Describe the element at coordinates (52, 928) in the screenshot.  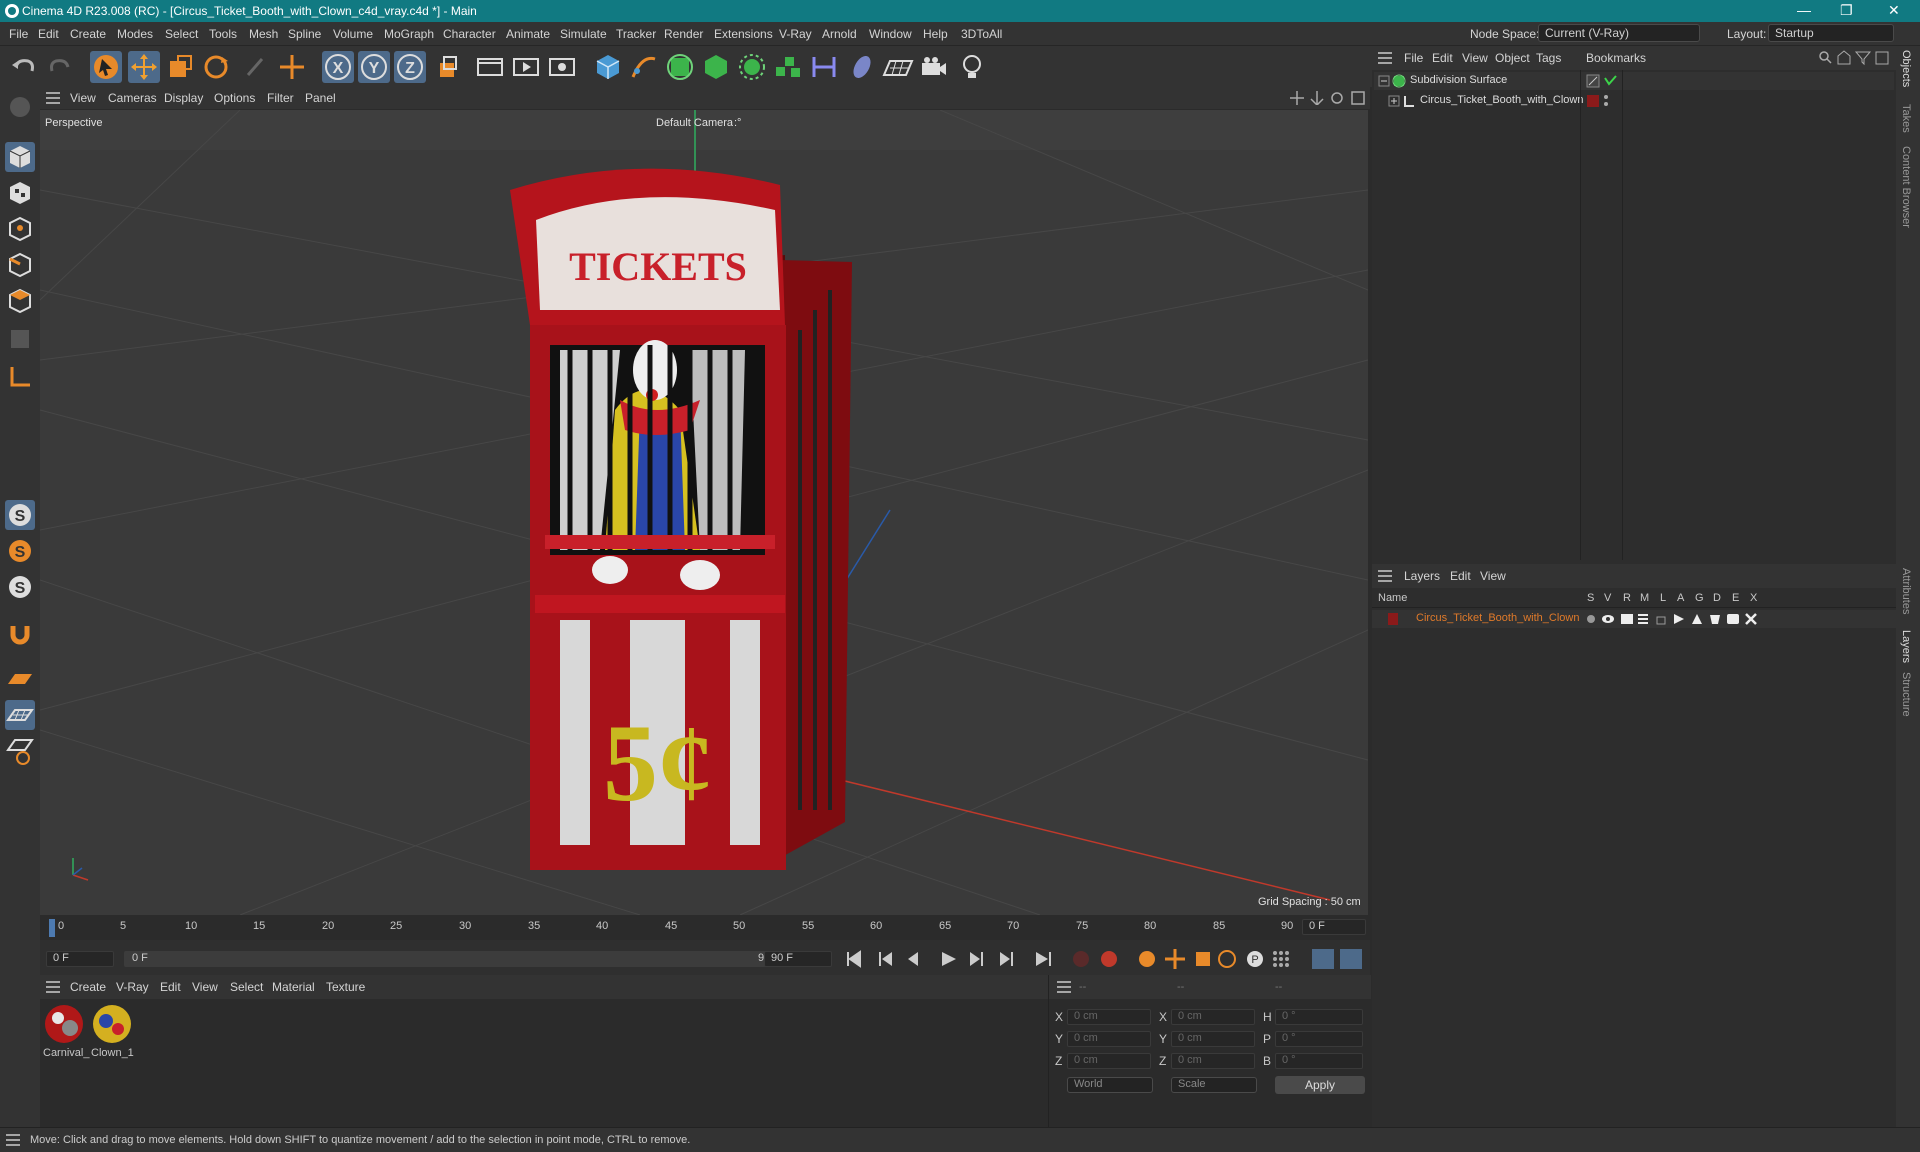
I see `playhead` at that location.